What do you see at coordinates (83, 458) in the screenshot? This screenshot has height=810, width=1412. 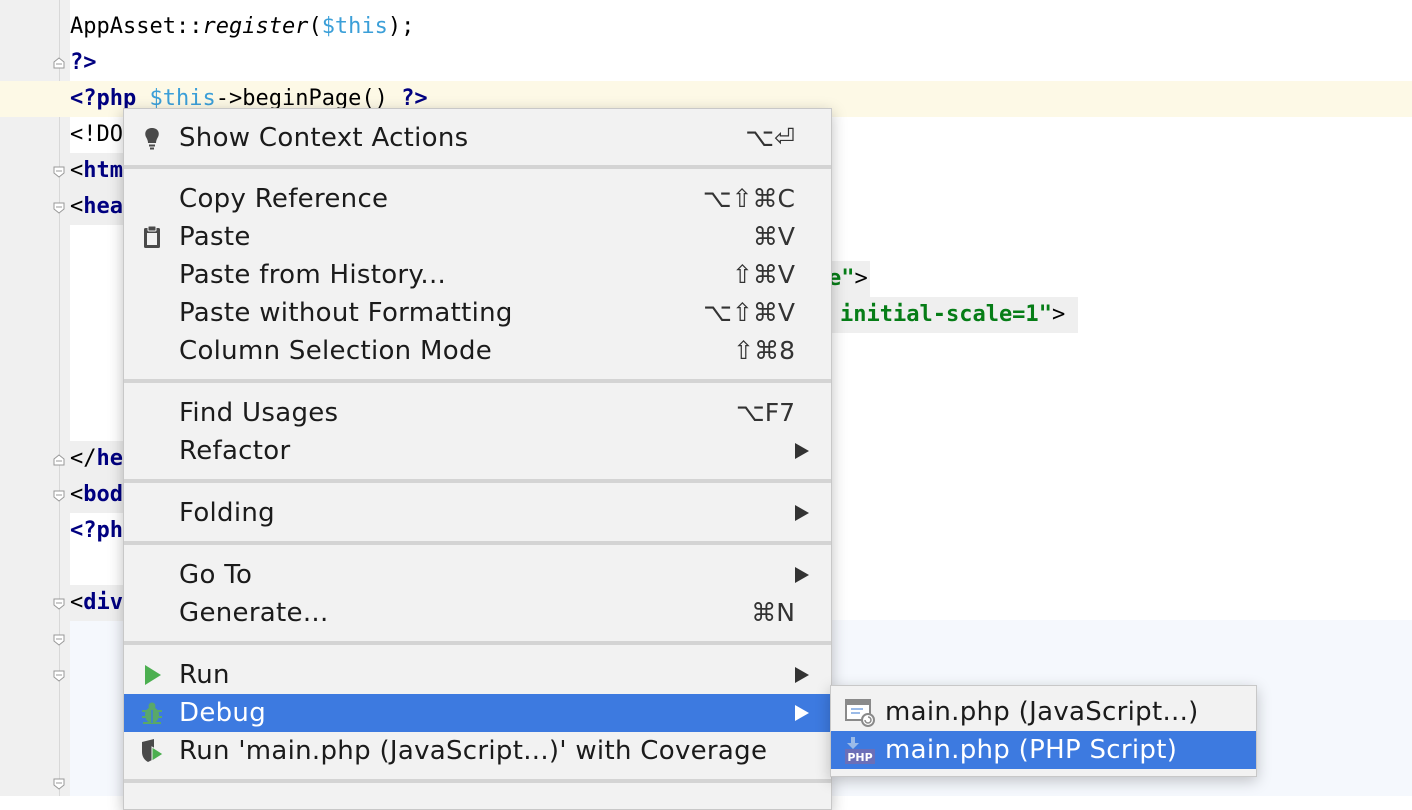 I see `code-token: </` at bounding box center [83, 458].